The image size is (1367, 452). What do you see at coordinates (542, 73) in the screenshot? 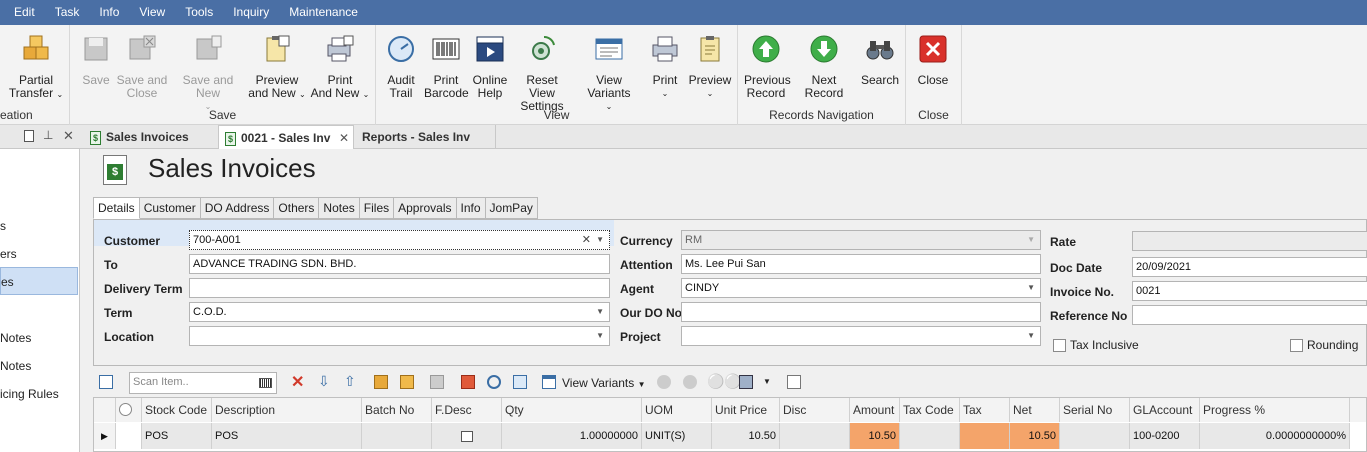
I see `reset-view-settings-button: Reset View Settings` at bounding box center [542, 73].